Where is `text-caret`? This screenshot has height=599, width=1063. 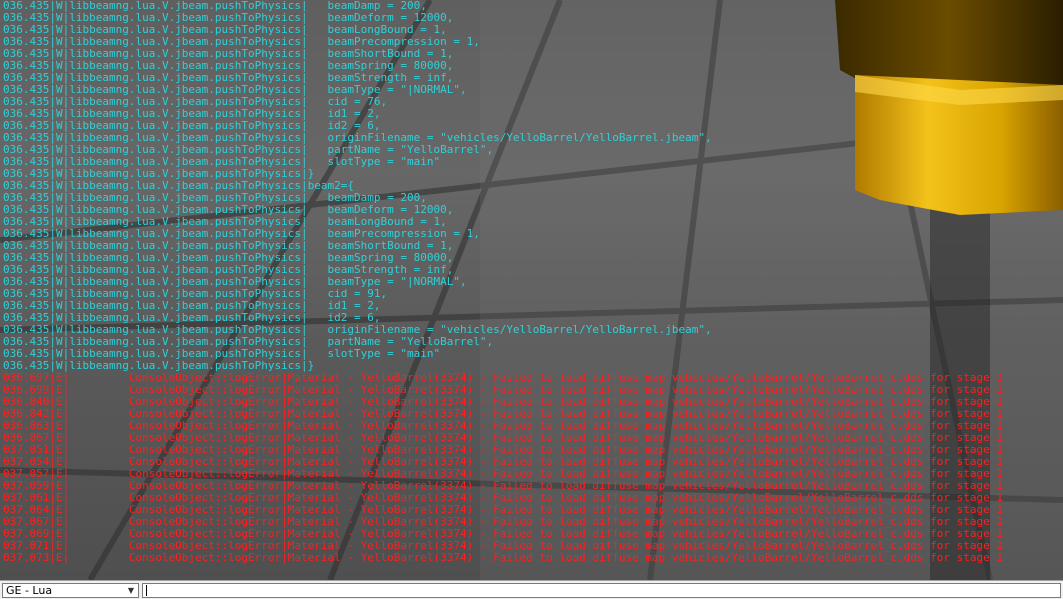
text-caret is located at coordinates (146, 590).